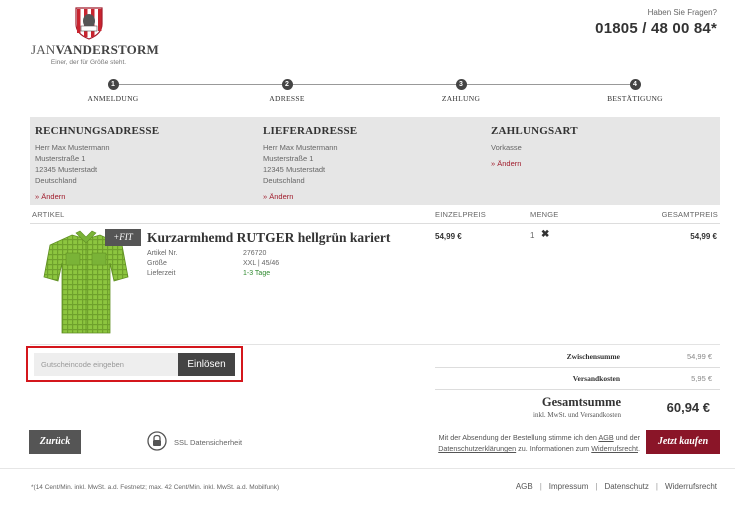 The image size is (735, 506). I want to click on step-label: ADRESSE, so click(287, 98).